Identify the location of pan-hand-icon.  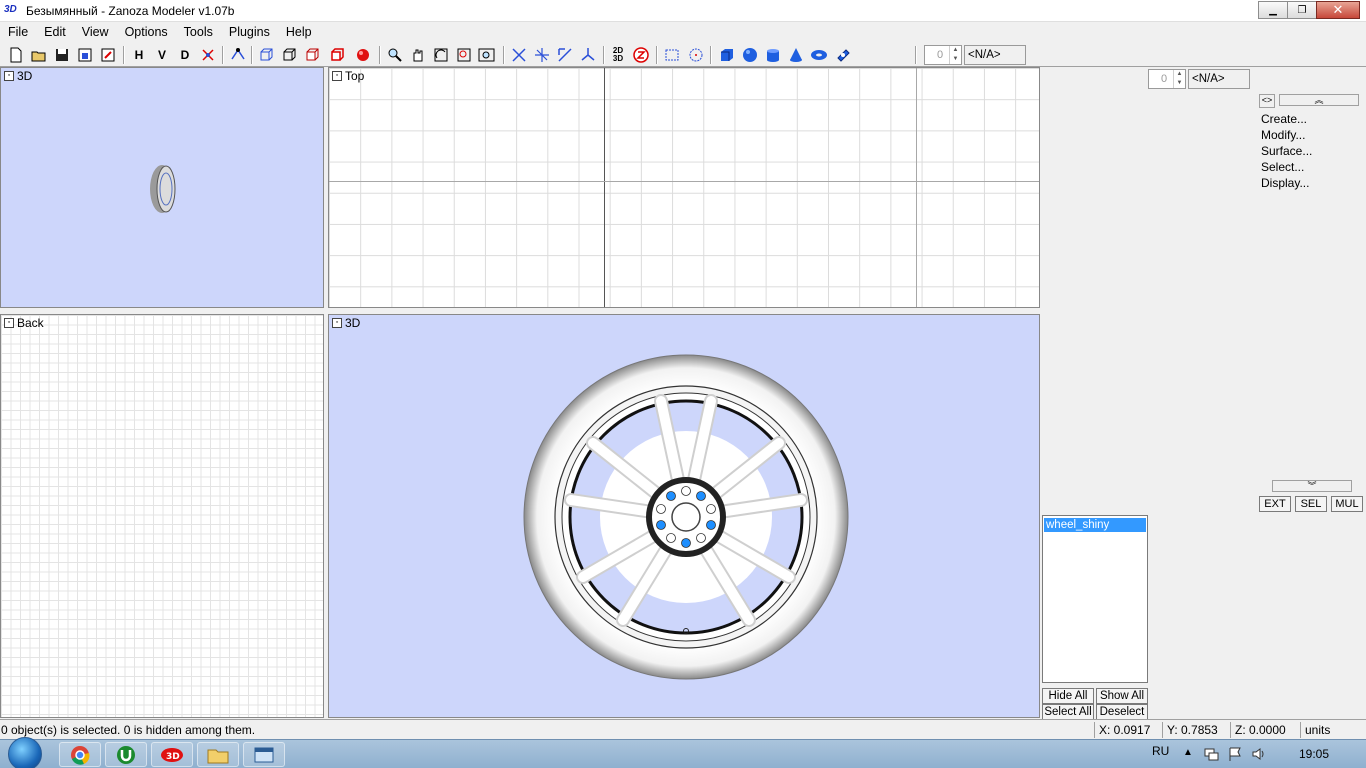
(418, 55).